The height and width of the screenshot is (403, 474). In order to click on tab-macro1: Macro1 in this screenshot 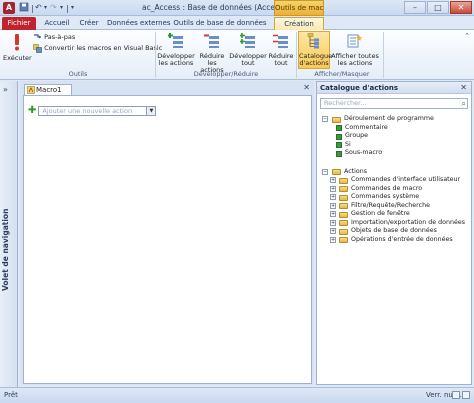, I will do `click(48, 89)`.